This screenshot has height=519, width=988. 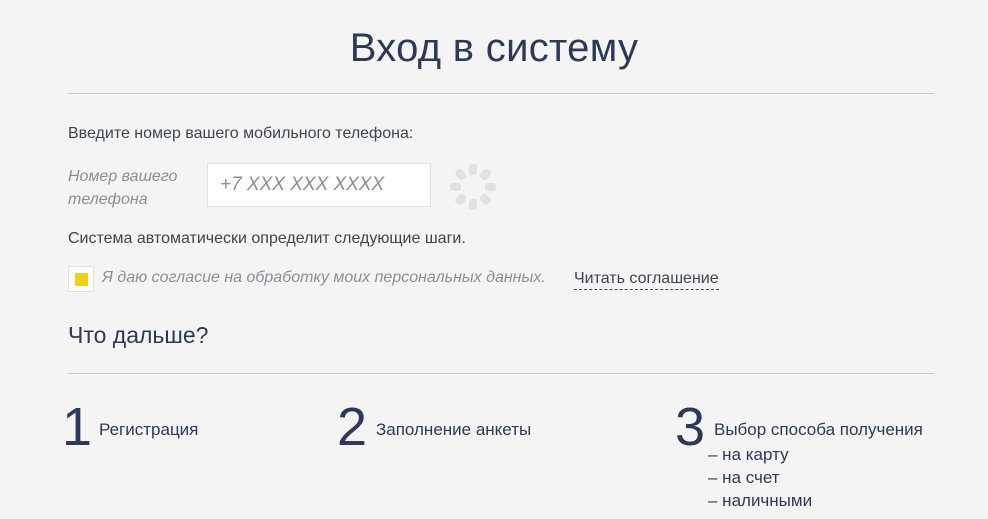 What do you see at coordinates (501, 373) in the screenshot?
I see `section-divider` at bounding box center [501, 373].